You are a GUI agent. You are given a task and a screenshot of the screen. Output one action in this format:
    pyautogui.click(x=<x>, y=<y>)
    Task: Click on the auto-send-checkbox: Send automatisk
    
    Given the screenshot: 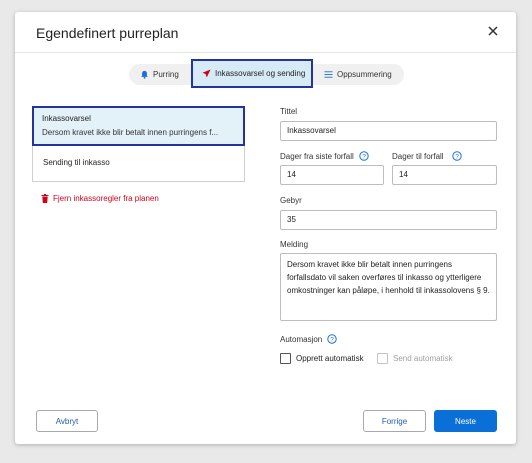 What is the action you would take?
    pyautogui.click(x=415, y=358)
    